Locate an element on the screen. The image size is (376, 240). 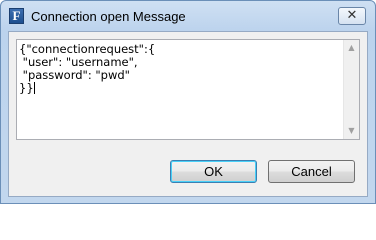
text-caret is located at coordinates (34, 88).